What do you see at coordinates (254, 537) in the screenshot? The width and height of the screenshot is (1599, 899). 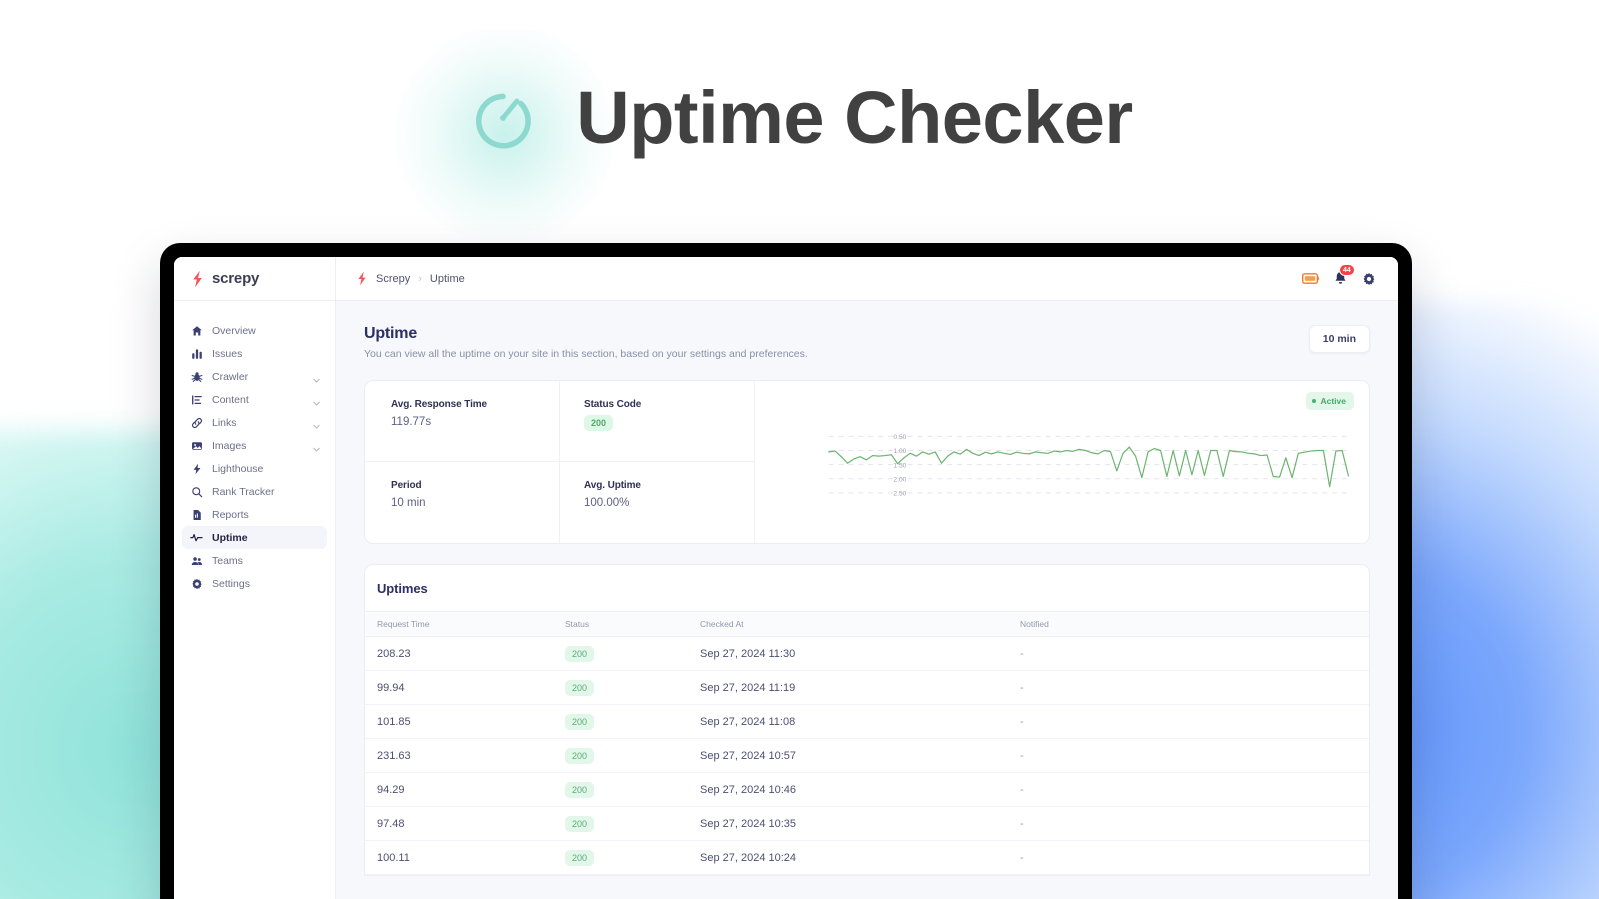 I see `sidebar-item-uptime: Uptime` at bounding box center [254, 537].